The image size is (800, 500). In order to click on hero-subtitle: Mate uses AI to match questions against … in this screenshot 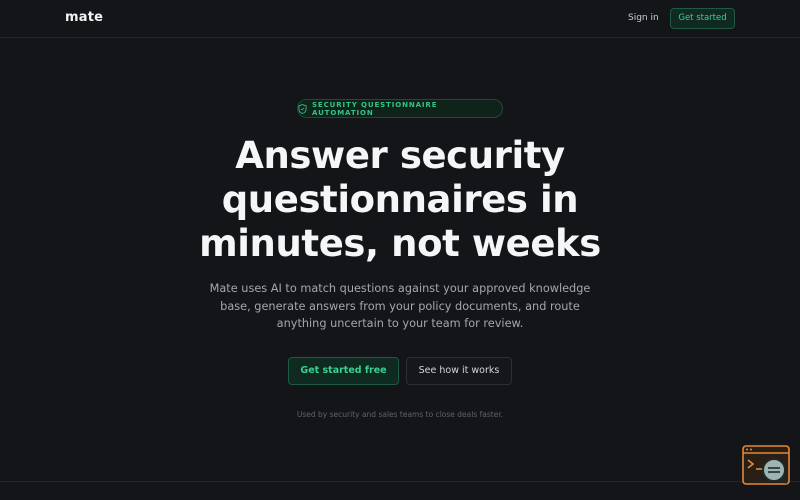, I will do `click(400, 306)`.